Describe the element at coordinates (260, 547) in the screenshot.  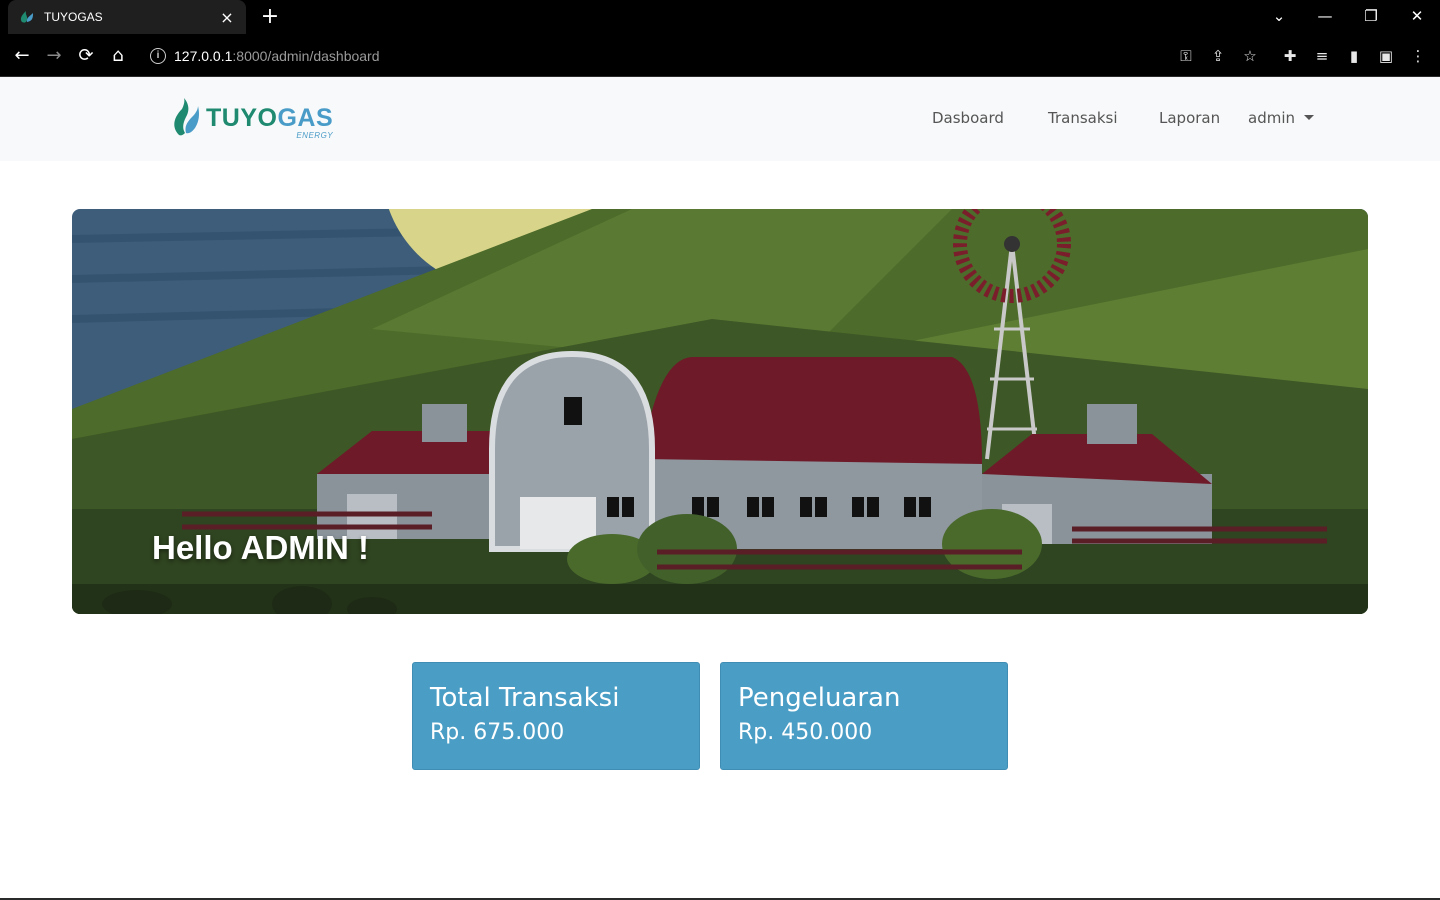
I see `hero-greeting: Hello ADMIN !` at that location.